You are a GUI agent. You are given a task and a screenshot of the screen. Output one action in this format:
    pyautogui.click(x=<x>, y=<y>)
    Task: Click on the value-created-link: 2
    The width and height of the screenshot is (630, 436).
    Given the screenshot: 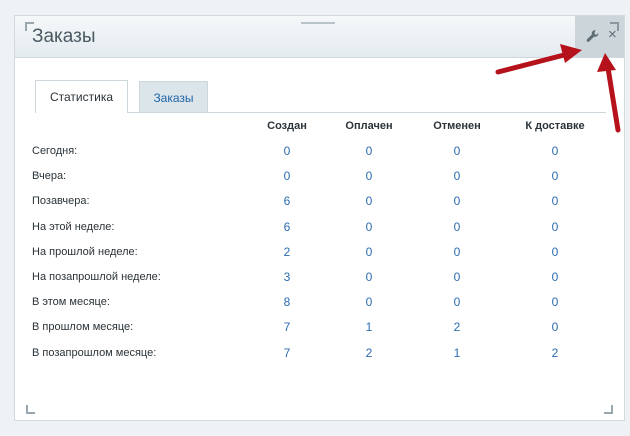 What is the action you would take?
    pyautogui.click(x=287, y=252)
    